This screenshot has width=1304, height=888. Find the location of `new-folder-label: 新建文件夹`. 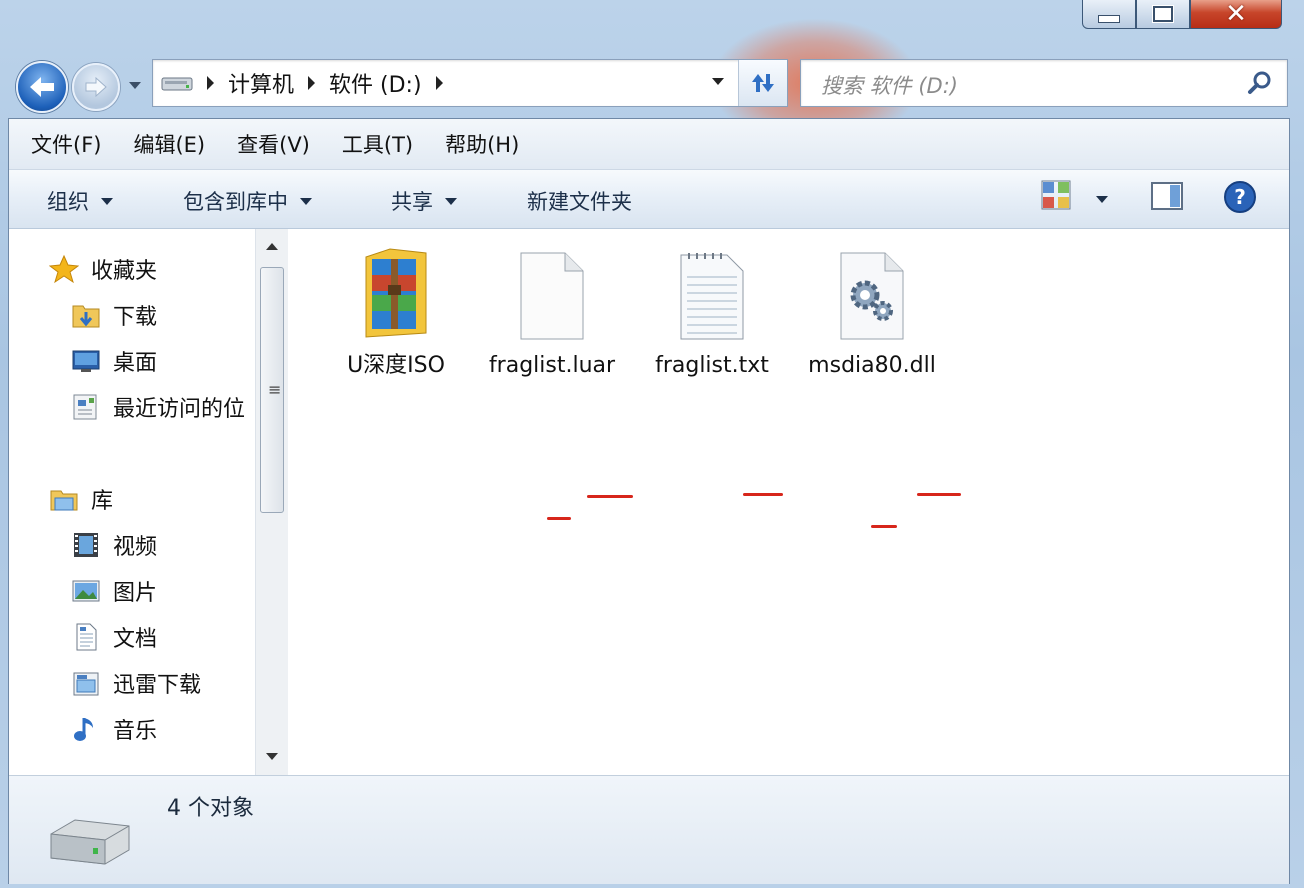

new-folder-label: 新建文件夹 is located at coordinates (579, 202).